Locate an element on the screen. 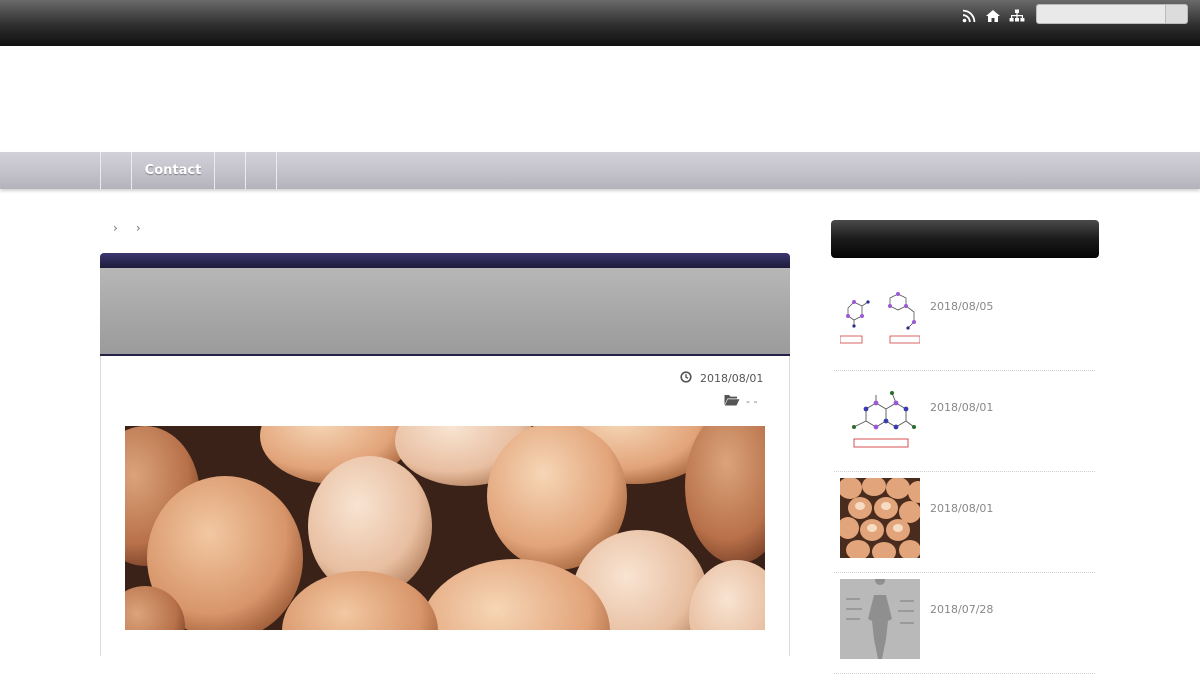 This screenshot has width=1200, height=674. clock-icon is located at coordinates (686, 378).